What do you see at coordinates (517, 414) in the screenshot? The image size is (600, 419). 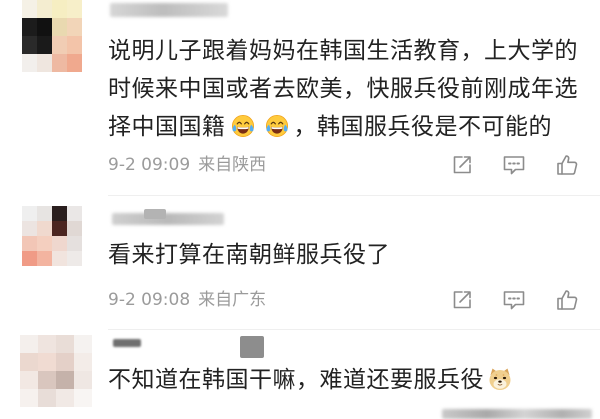 I see `truncated-content` at bounding box center [517, 414].